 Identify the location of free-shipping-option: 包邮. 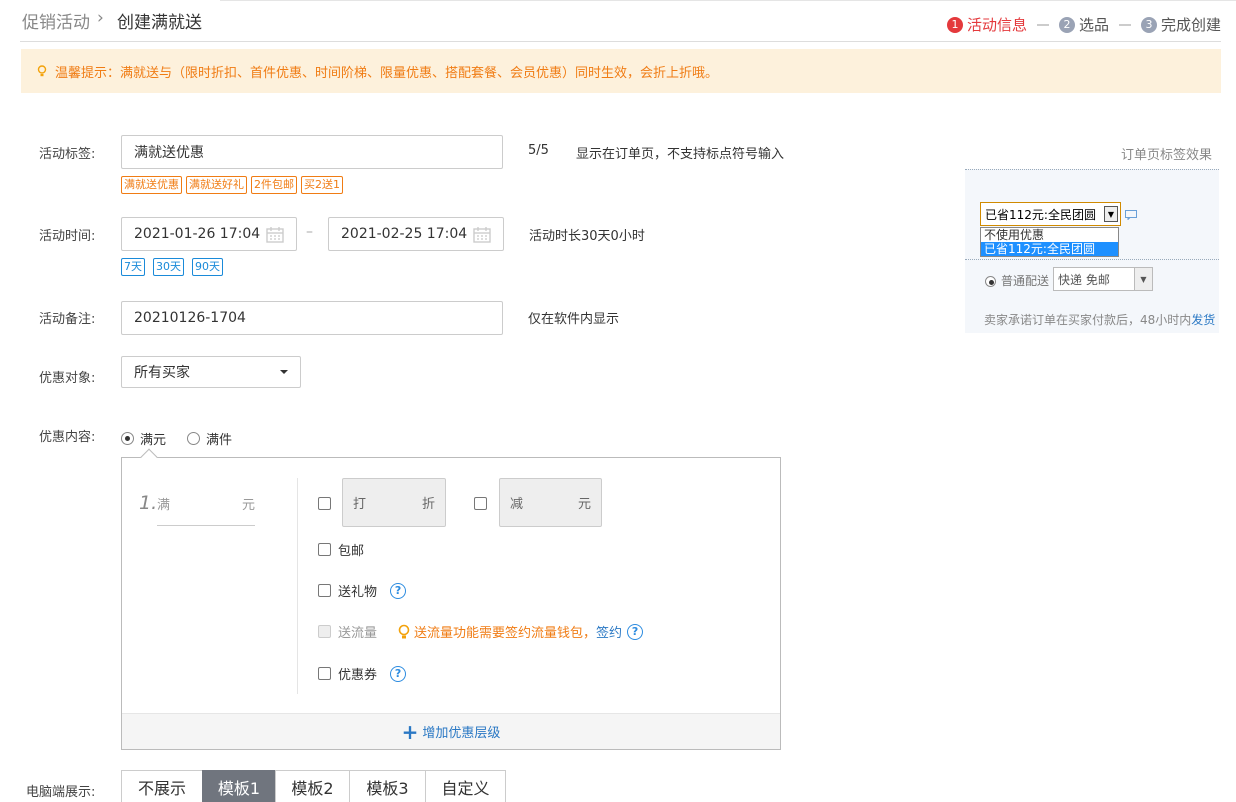
(341, 549).